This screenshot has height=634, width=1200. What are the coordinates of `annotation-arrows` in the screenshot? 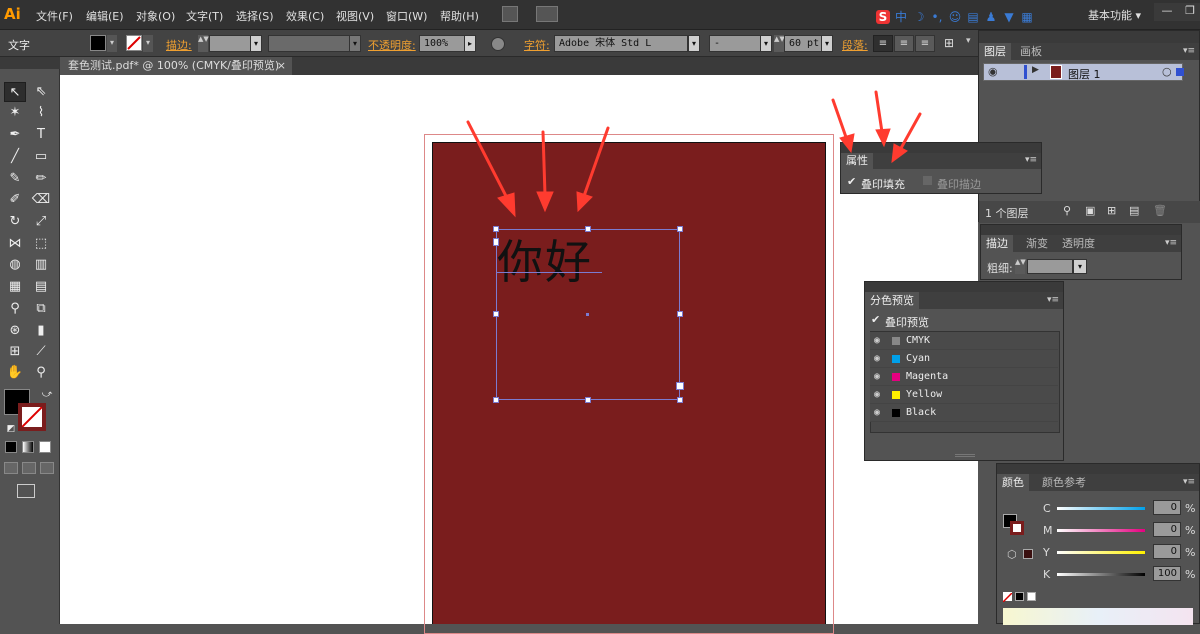 It's located at (694, 154).